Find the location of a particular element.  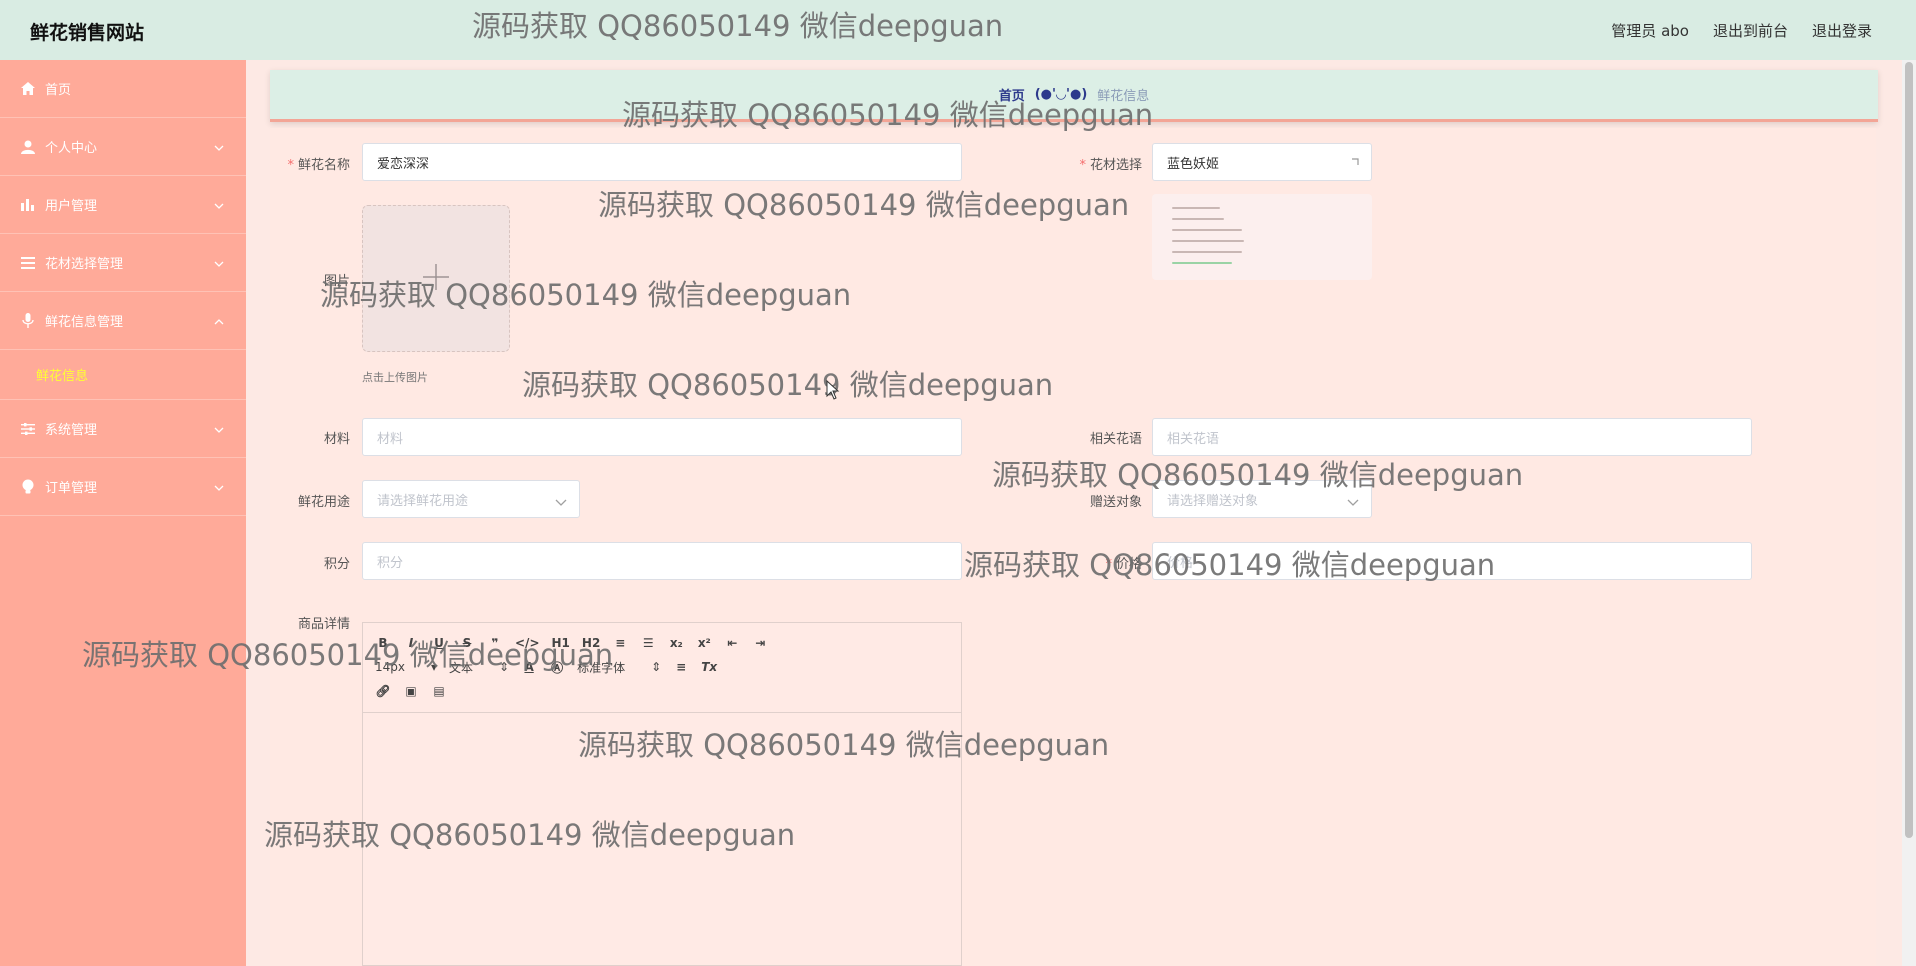

subscript-button: x₂ is located at coordinates (676, 643).